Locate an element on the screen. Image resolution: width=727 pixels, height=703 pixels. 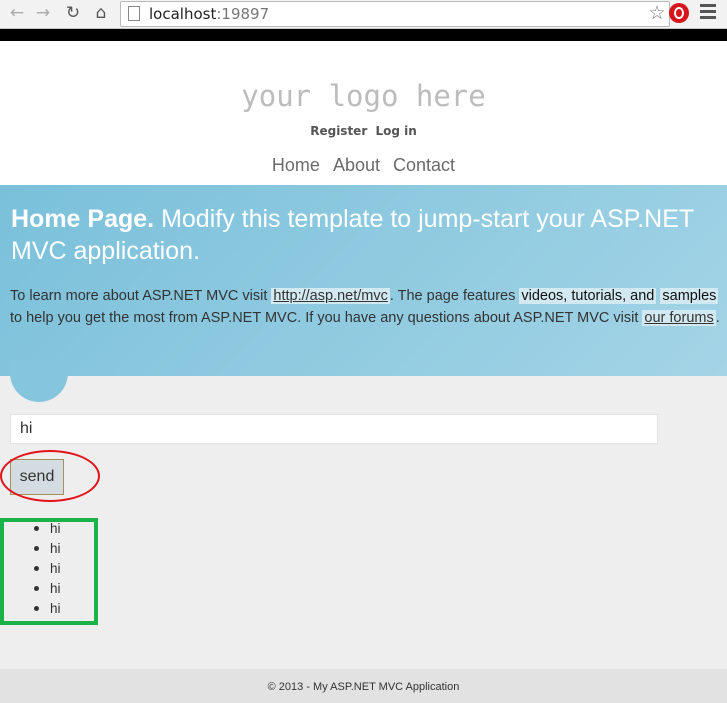
footer-text: © 2013 - My ASP.NET MVC Application is located at coordinates (363, 687).